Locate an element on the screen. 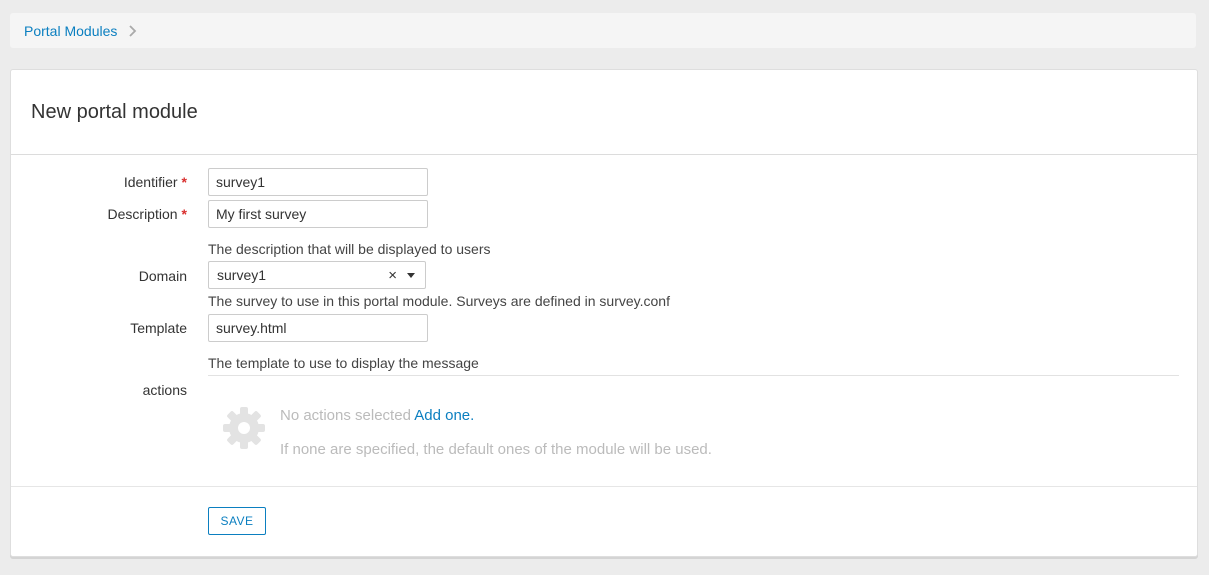 The height and width of the screenshot is (575, 1209). domain-select-value: survey1 is located at coordinates (242, 275).